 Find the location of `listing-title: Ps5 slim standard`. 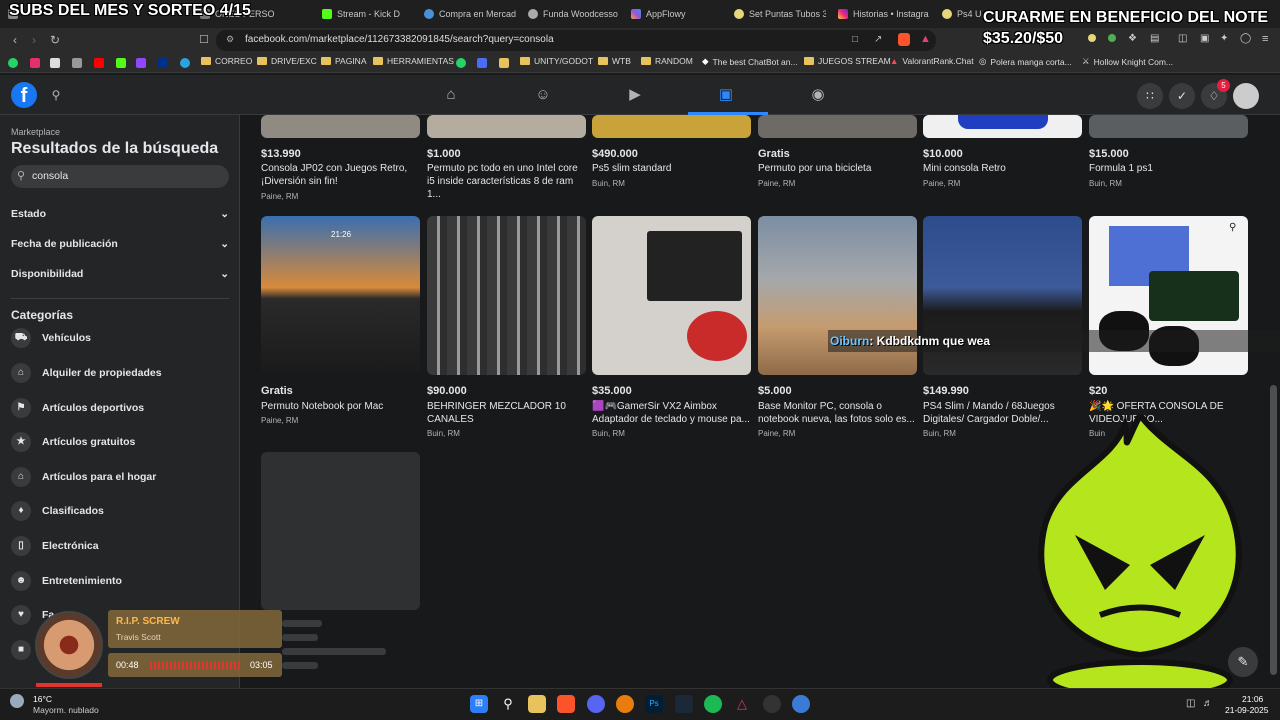

listing-title: Ps5 slim standard is located at coordinates (671, 168).